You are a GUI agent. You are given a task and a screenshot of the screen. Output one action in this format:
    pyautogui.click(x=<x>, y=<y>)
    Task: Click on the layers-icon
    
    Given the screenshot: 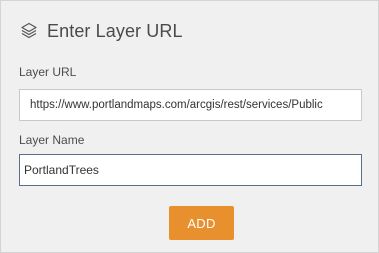 What is the action you would take?
    pyautogui.click(x=29, y=31)
    